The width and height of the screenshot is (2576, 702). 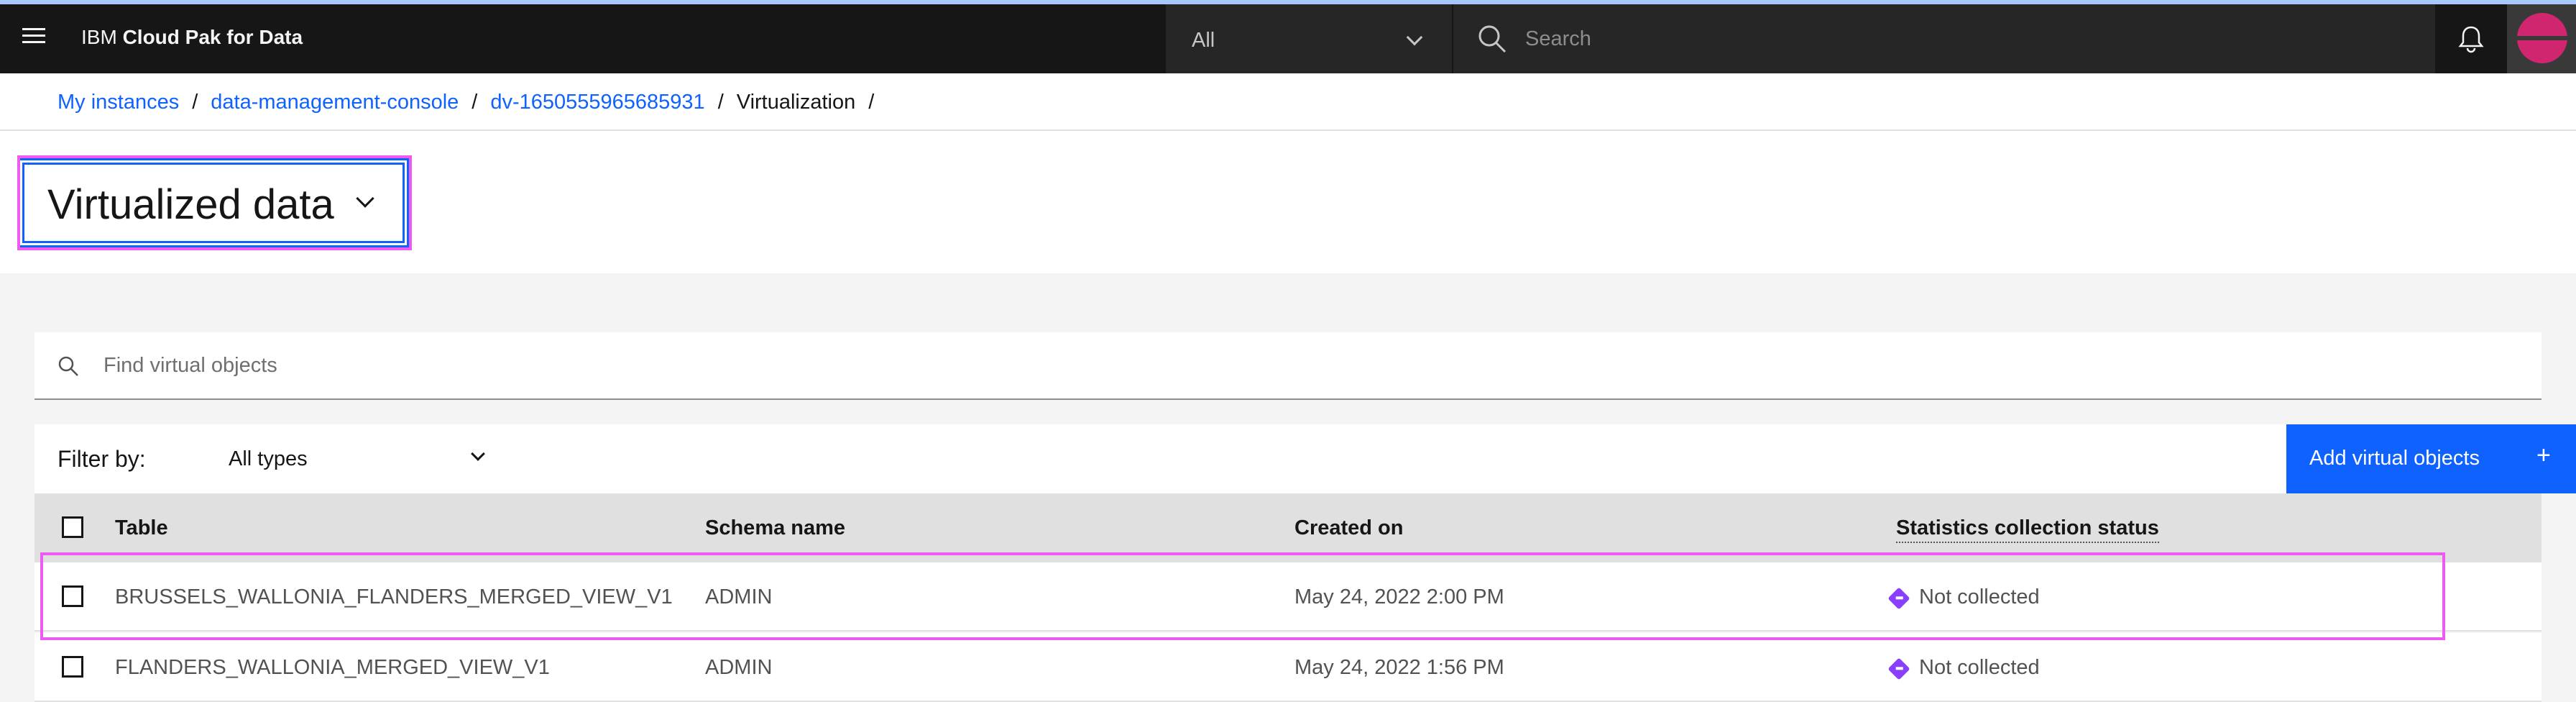 I want to click on find-virtual-objects-search, so click(x=1288, y=366).